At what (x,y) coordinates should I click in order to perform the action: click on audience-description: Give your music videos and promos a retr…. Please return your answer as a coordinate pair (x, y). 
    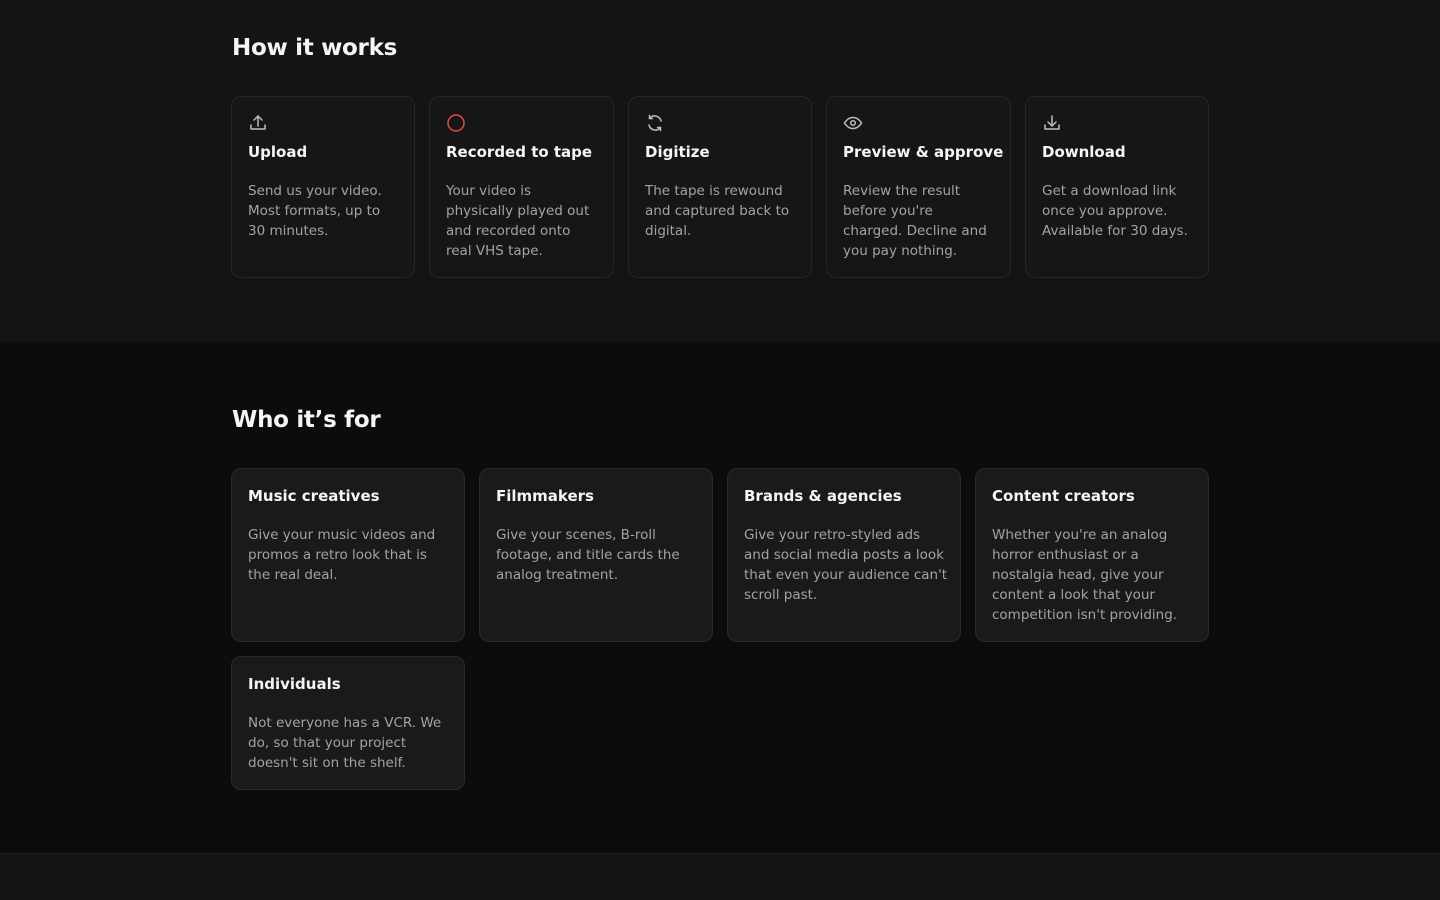
    Looking at the image, I should click on (342, 555).